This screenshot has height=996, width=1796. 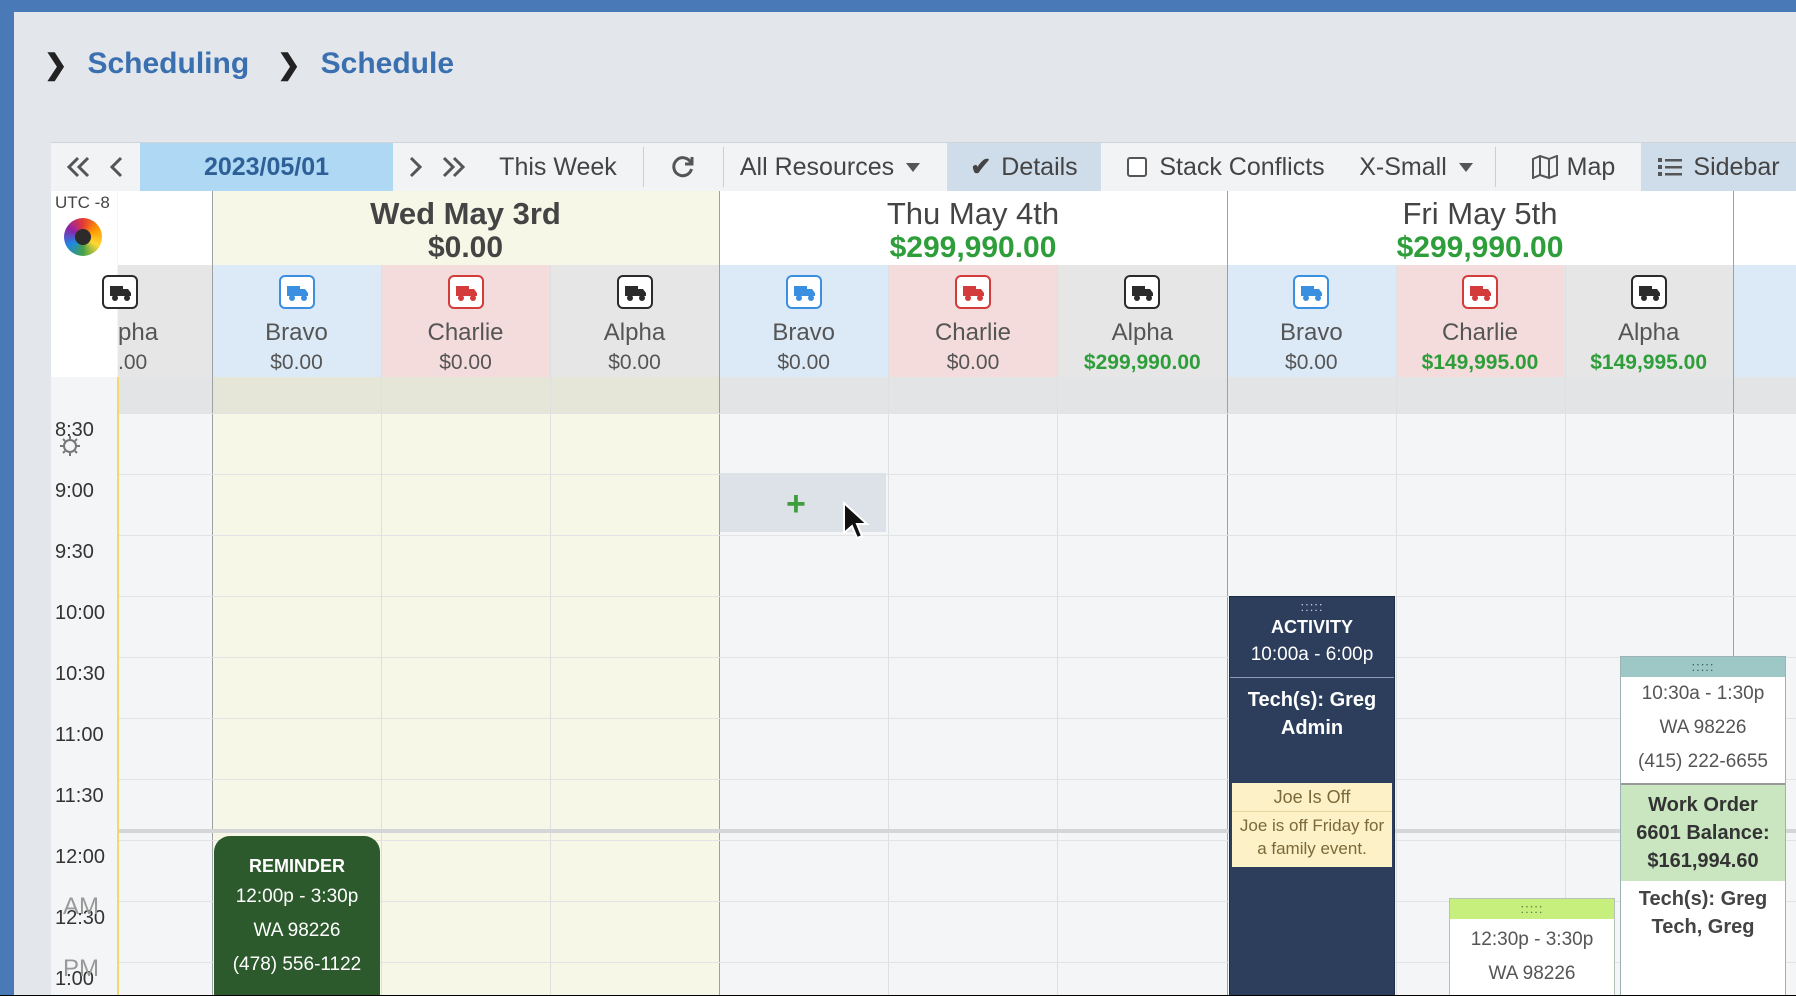 What do you see at coordinates (465, 395) in the screenshot?
I see `all-day-row-wed` at bounding box center [465, 395].